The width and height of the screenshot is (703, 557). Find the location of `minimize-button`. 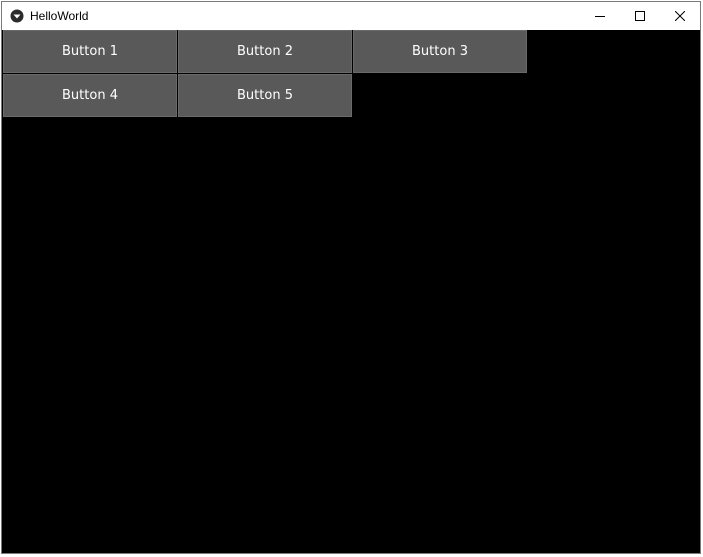

minimize-button is located at coordinates (600, 16).